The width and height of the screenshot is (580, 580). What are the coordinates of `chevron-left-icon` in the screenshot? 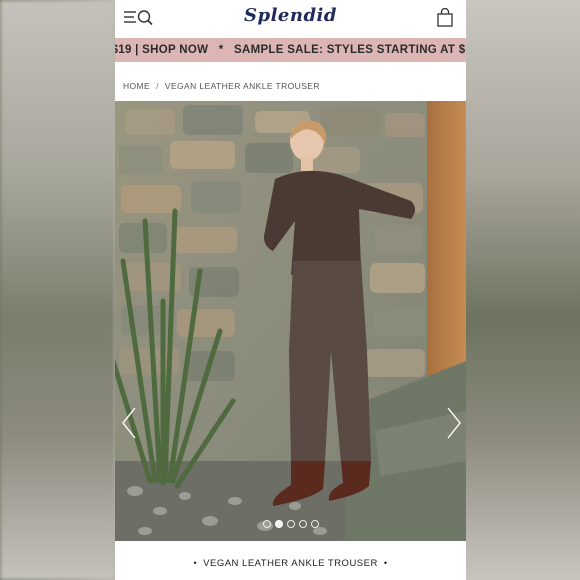 It's located at (129, 423).